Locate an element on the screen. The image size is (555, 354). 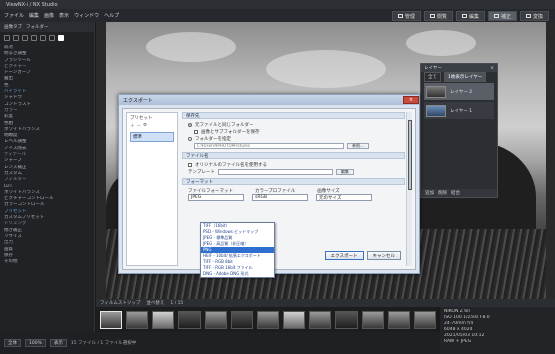
layer-item: レイヤー 2 is located at coordinates (459, 91).